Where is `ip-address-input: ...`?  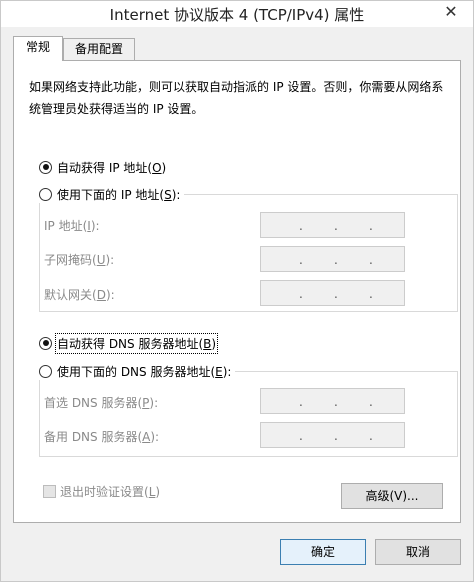
ip-address-input: ... is located at coordinates (332, 225).